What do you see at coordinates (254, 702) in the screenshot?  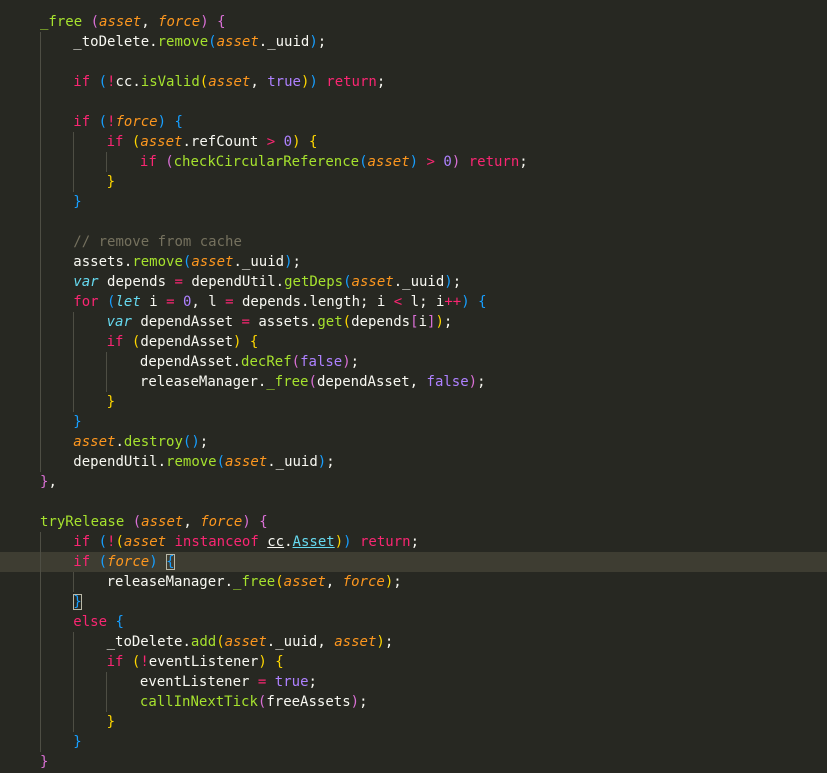 I see `code-line-content: callInNextTick(freeAssets);` at bounding box center [254, 702].